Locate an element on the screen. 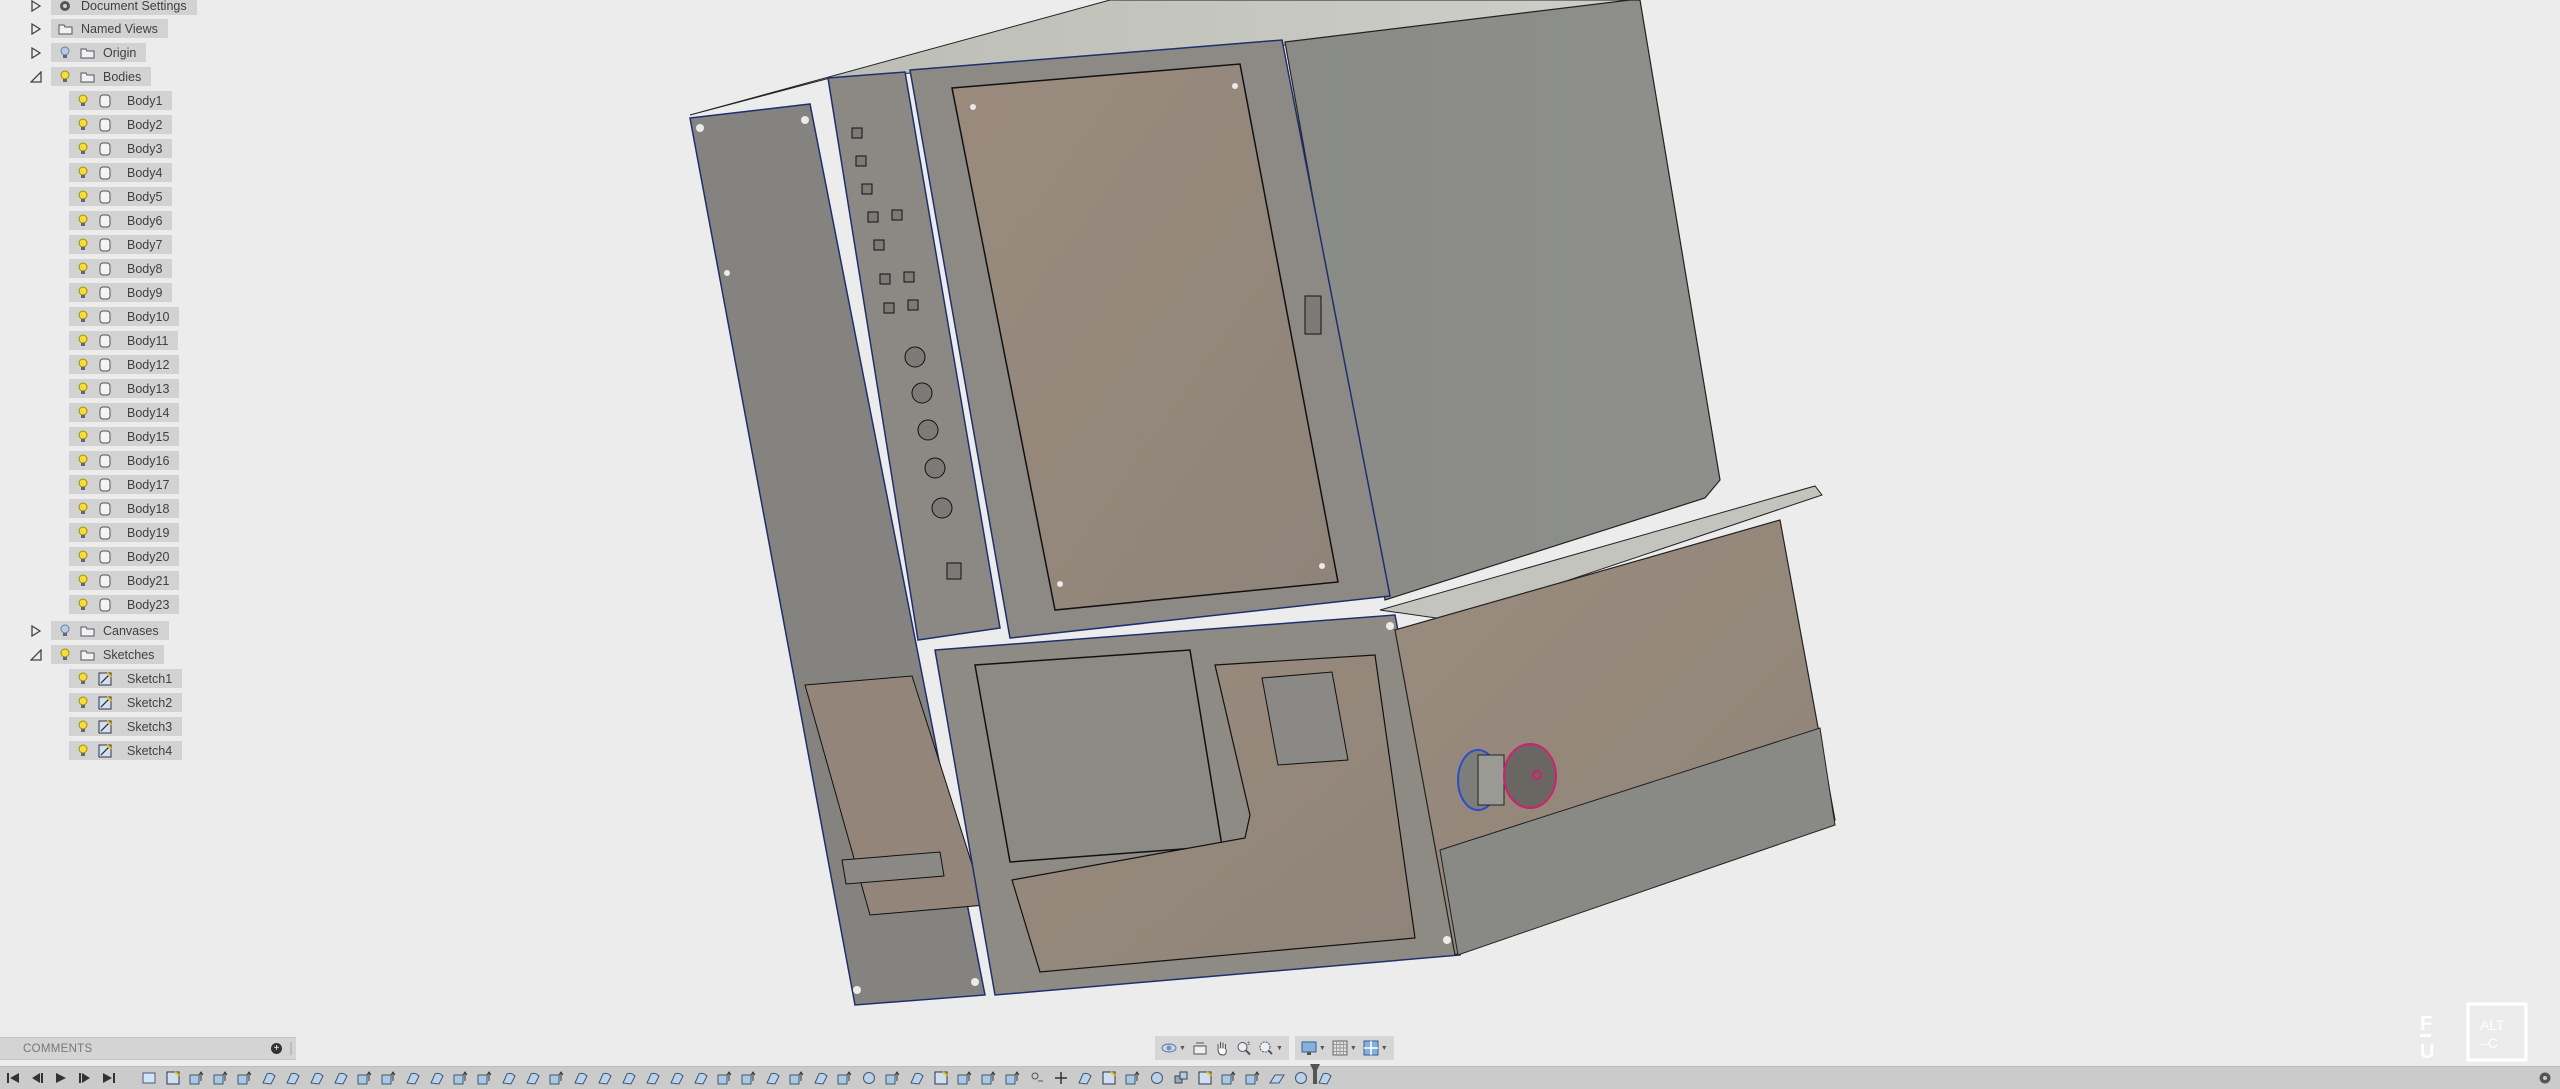 This screenshot has width=2560, height=1089. go-to-start-button is located at coordinates (13, 1078).